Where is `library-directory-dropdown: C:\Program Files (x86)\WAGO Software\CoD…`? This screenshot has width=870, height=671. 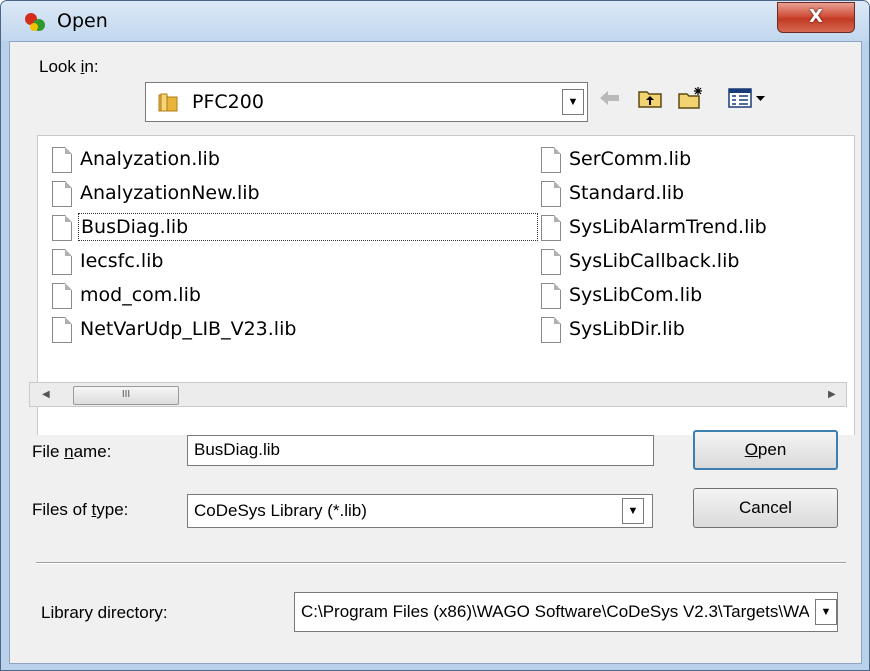
library-directory-dropdown: C:\Program Files (x86)\WAGO Software\CoD… is located at coordinates (566, 612).